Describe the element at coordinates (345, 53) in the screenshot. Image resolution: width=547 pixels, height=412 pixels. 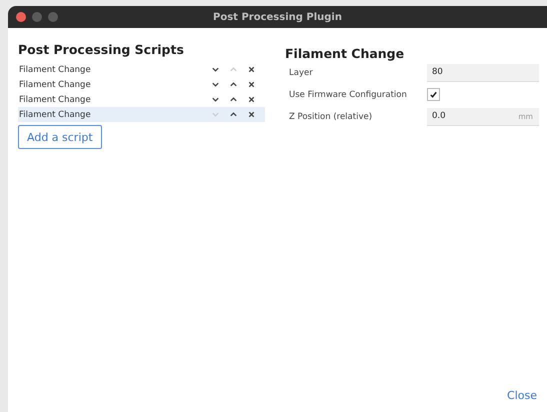
I see `settings-heading: Filament Change` at that location.